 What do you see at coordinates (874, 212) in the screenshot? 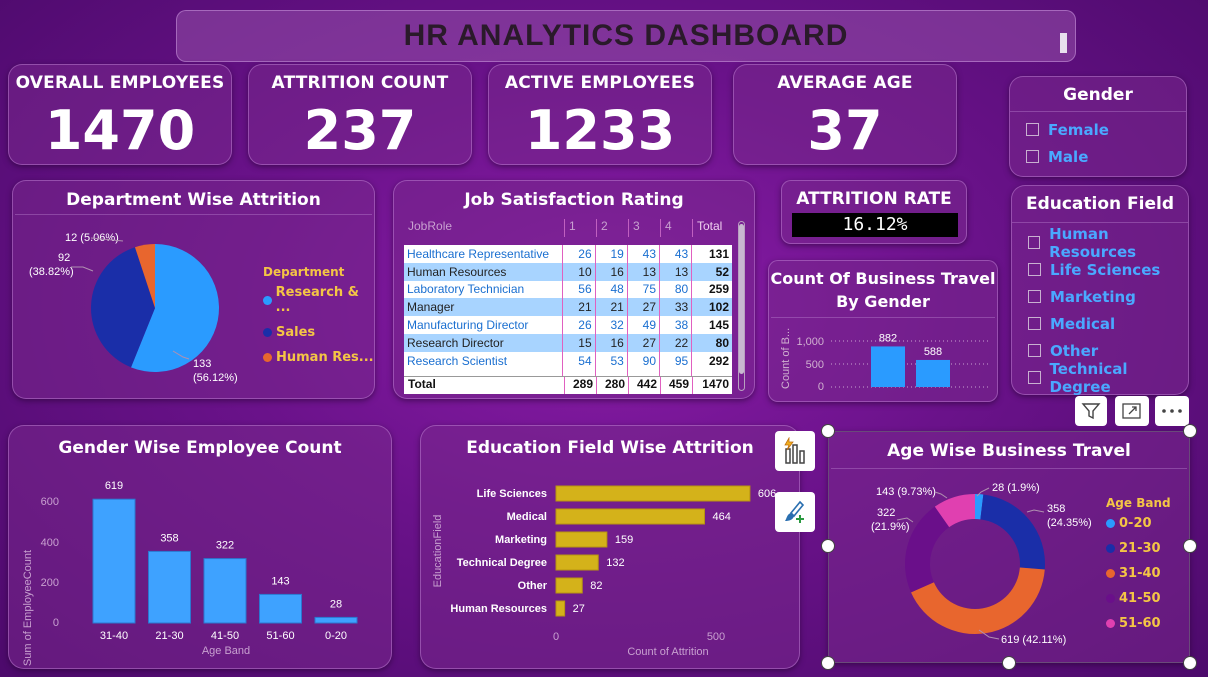
I see `attrition-rate-card: ATTRITION RATE 16.12%` at bounding box center [874, 212].